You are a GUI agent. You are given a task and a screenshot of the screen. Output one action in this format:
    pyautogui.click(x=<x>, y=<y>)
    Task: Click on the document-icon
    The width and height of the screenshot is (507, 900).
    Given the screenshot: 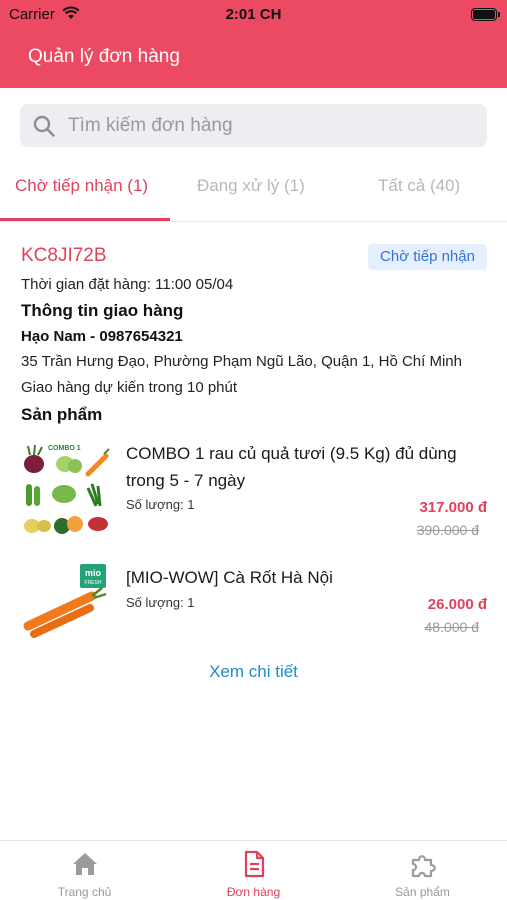 What is the action you would take?
    pyautogui.click(x=254, y=864)
    